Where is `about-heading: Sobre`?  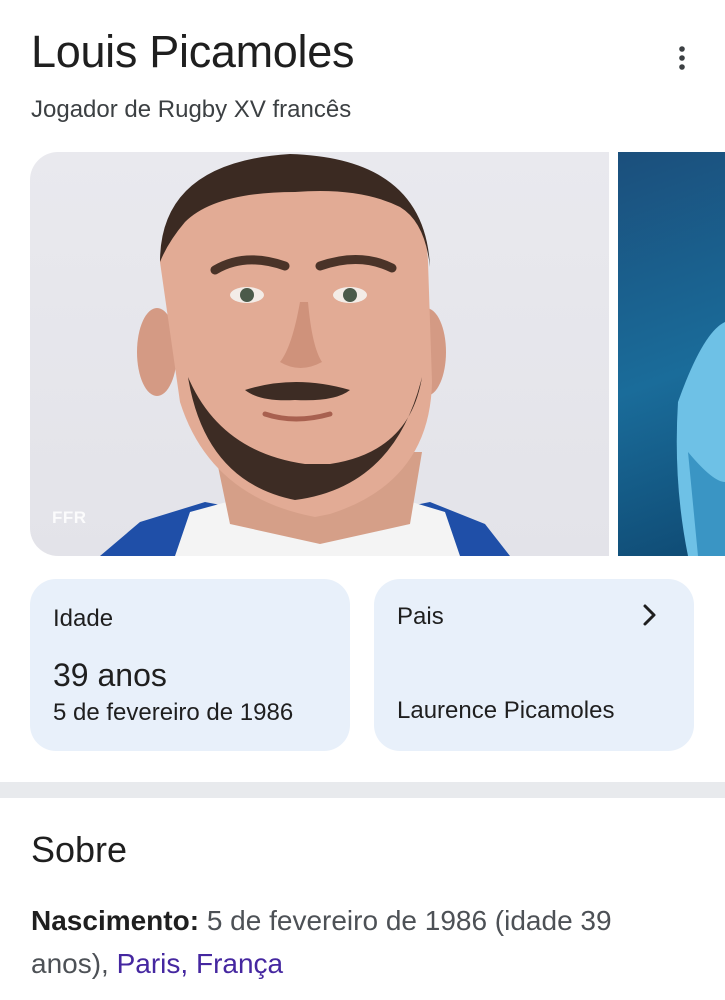 about-heading: Sobre is located at coordinates (79, 849).